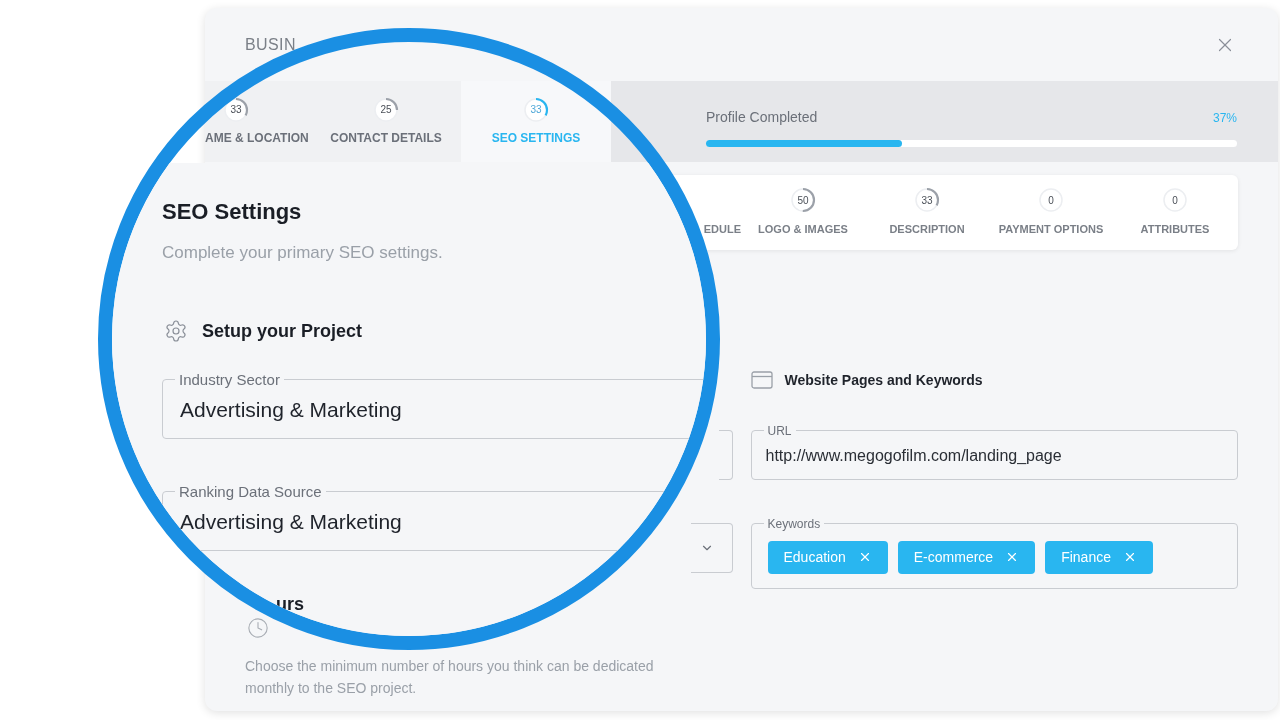  I want to click on step-label: DESCRIPTION, so click(927, 229).